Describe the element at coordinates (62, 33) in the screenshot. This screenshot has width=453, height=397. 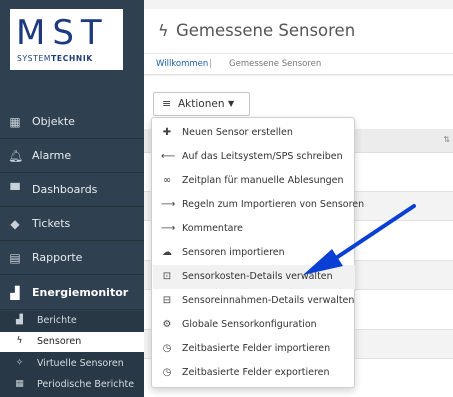
I see `logo-wordmark: MST` at that location.